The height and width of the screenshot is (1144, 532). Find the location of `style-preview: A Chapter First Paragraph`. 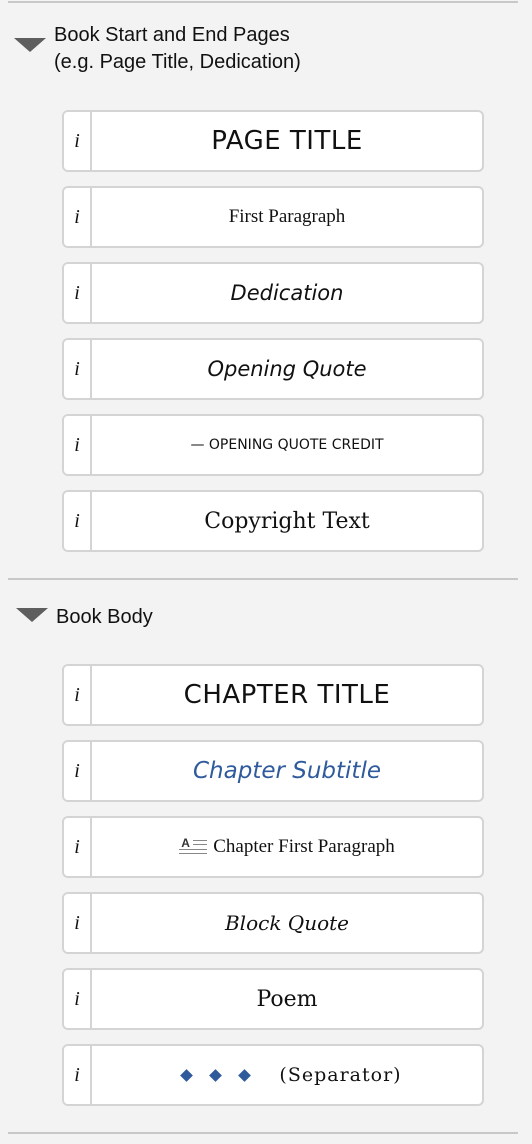

style-preview: A Chapter First Paragraph is located at coordinates (287, 847).